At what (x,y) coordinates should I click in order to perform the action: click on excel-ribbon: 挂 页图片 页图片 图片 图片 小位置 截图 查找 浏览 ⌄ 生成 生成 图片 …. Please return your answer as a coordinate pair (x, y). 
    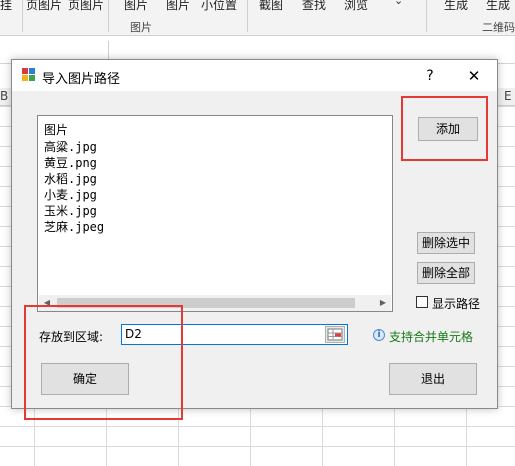
    Looking at the image, I should click on (257, 18).